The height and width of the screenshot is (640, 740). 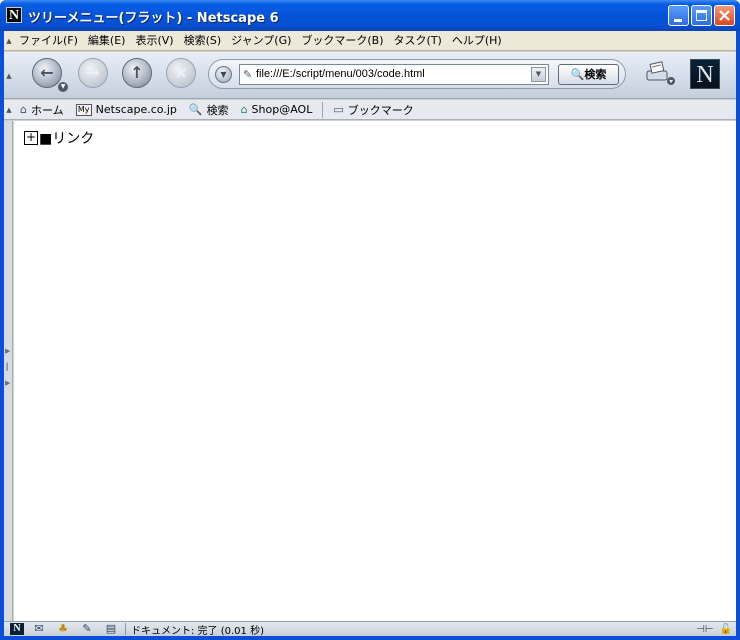 What do you see at coordinates (714, 629) in the screenshot?
I see `status-indicators: ⊣⊢ 🔓` at bounding box center [714, 629].